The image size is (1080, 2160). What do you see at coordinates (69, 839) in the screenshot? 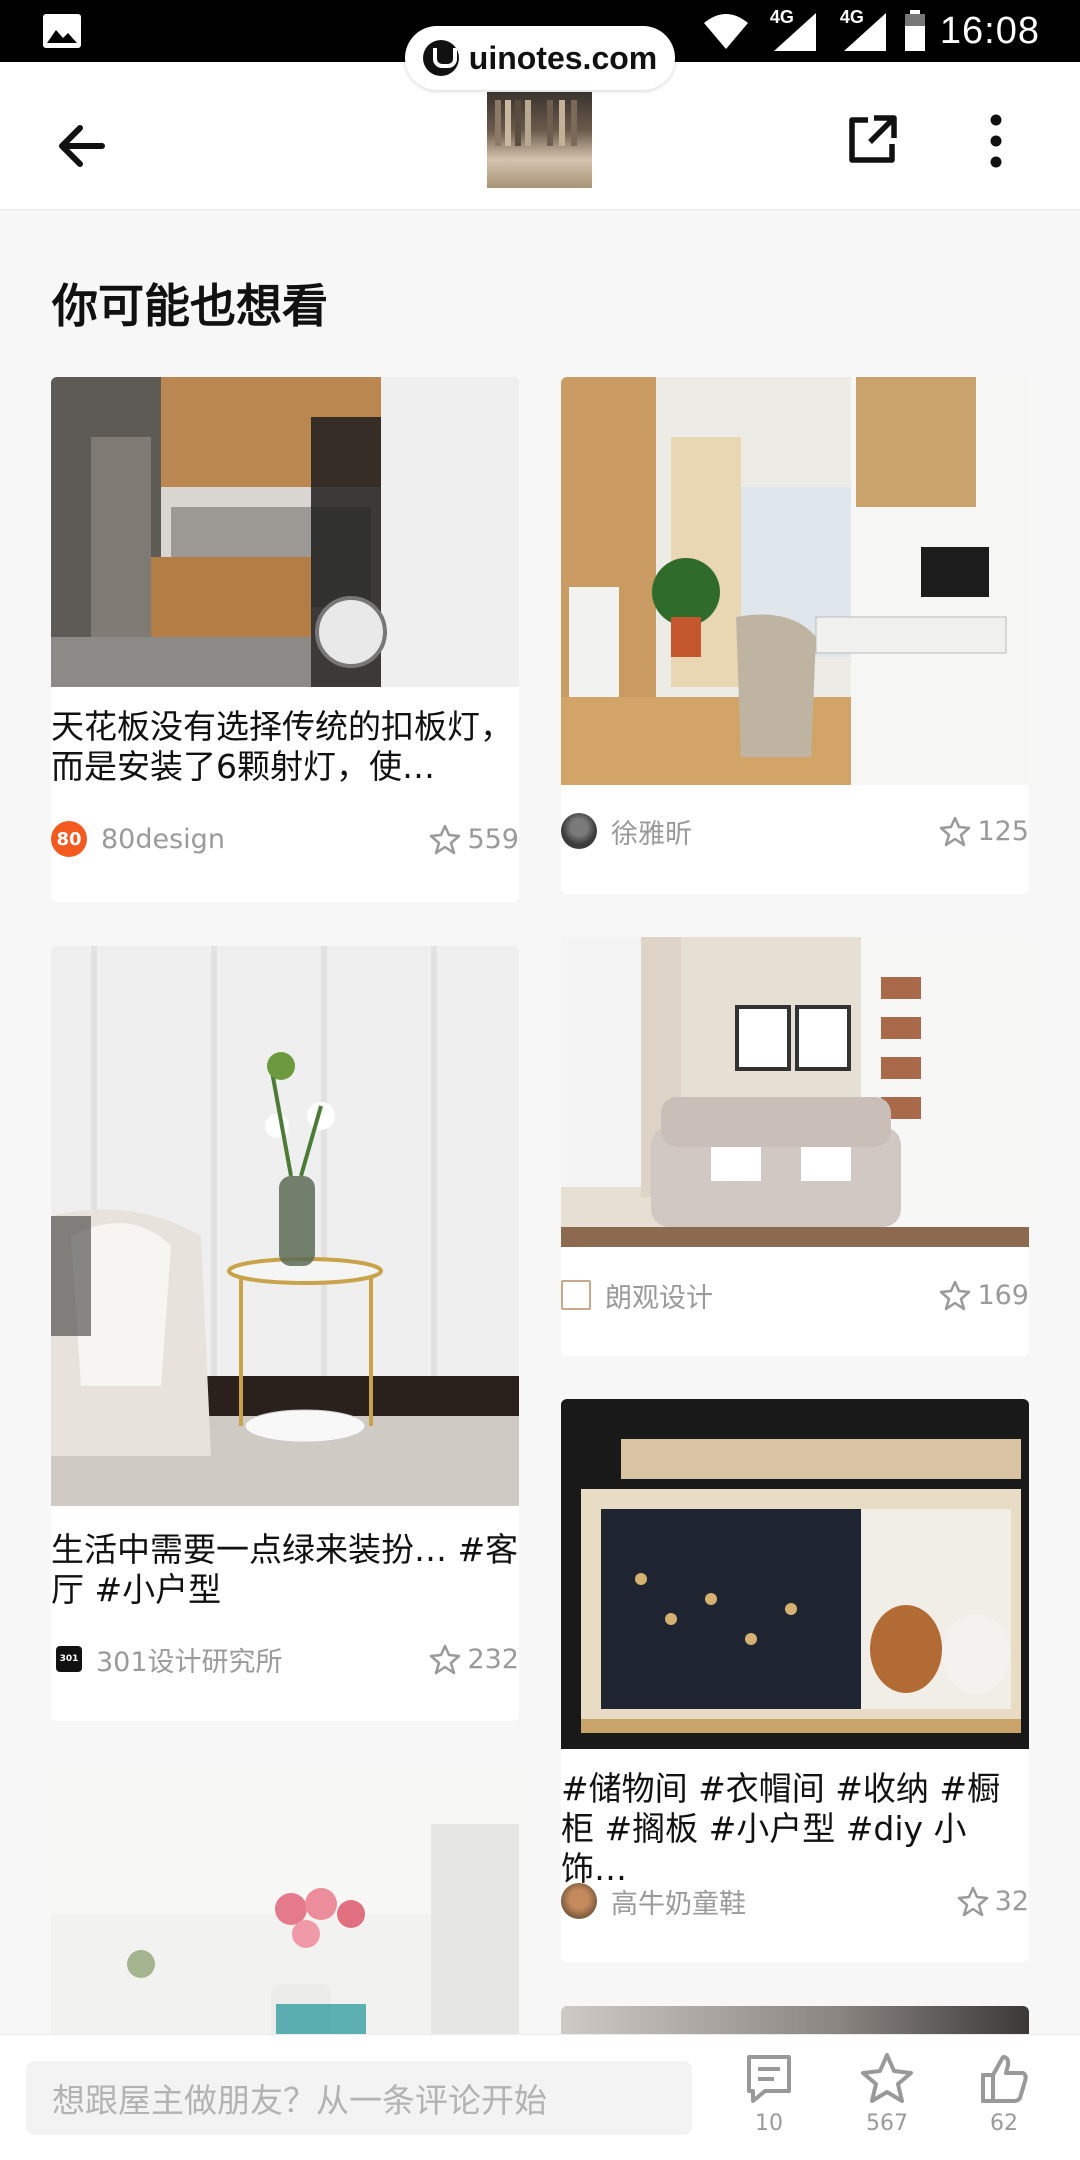
I see `author-avatar: 80` at bounding box center [69, 839].